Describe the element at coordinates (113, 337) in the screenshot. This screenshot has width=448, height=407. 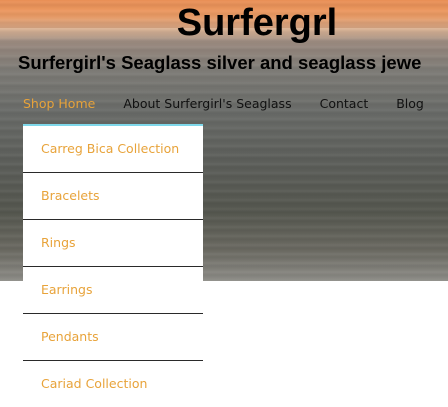
I see `dropdown-item-pendants: Pendants` at that location.